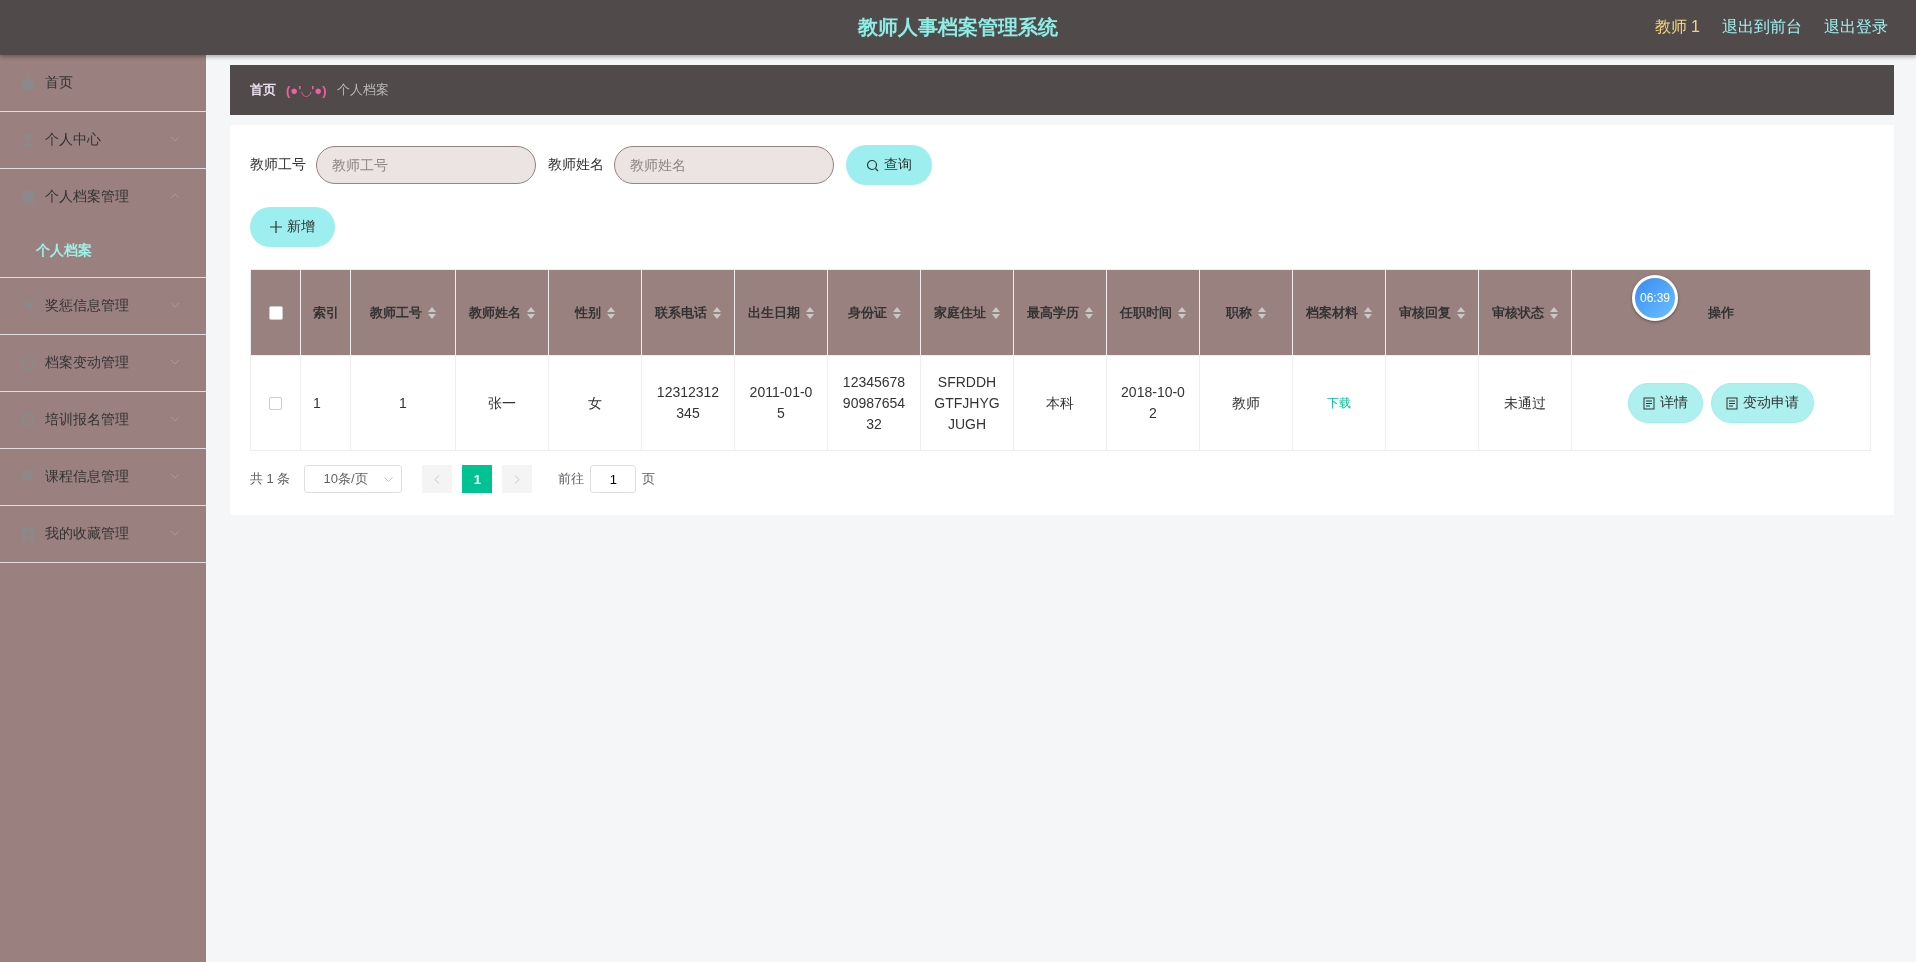  I want to click on page-button: 1, so click(477, 479).